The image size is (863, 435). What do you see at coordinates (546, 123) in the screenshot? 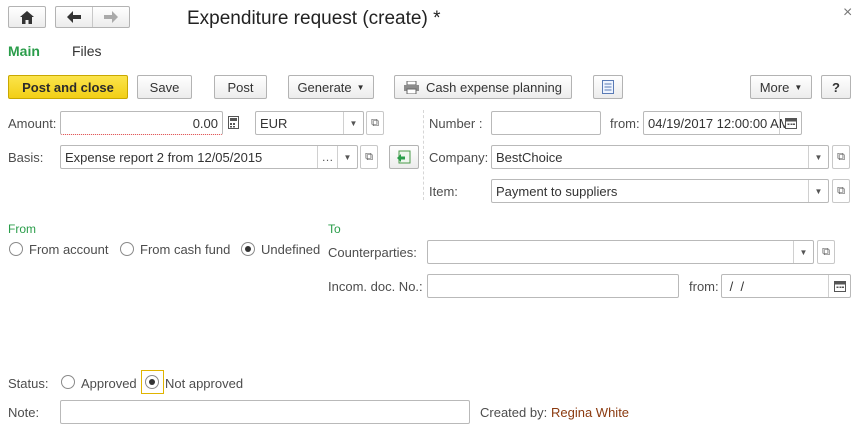
I see `number-field` at bounding box center [546, 123].